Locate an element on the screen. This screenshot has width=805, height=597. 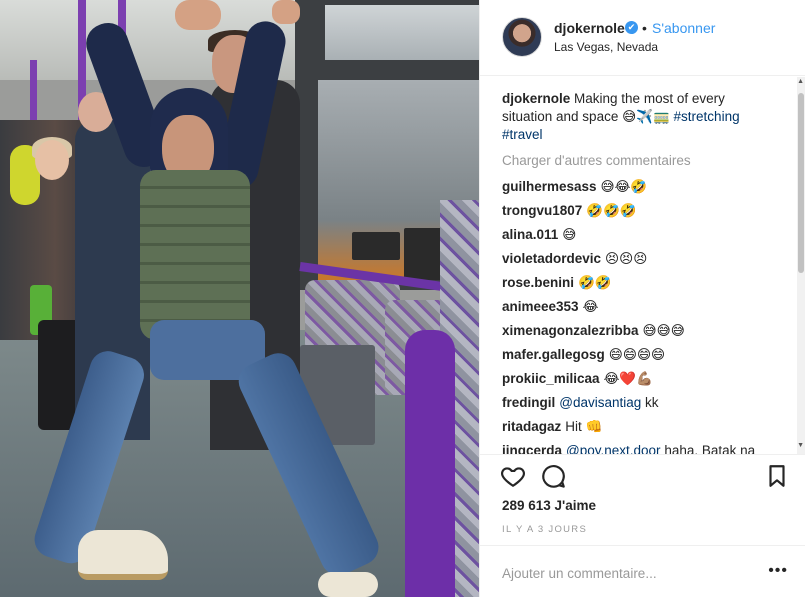
man-left-fist is located at coordinates (198, 15).